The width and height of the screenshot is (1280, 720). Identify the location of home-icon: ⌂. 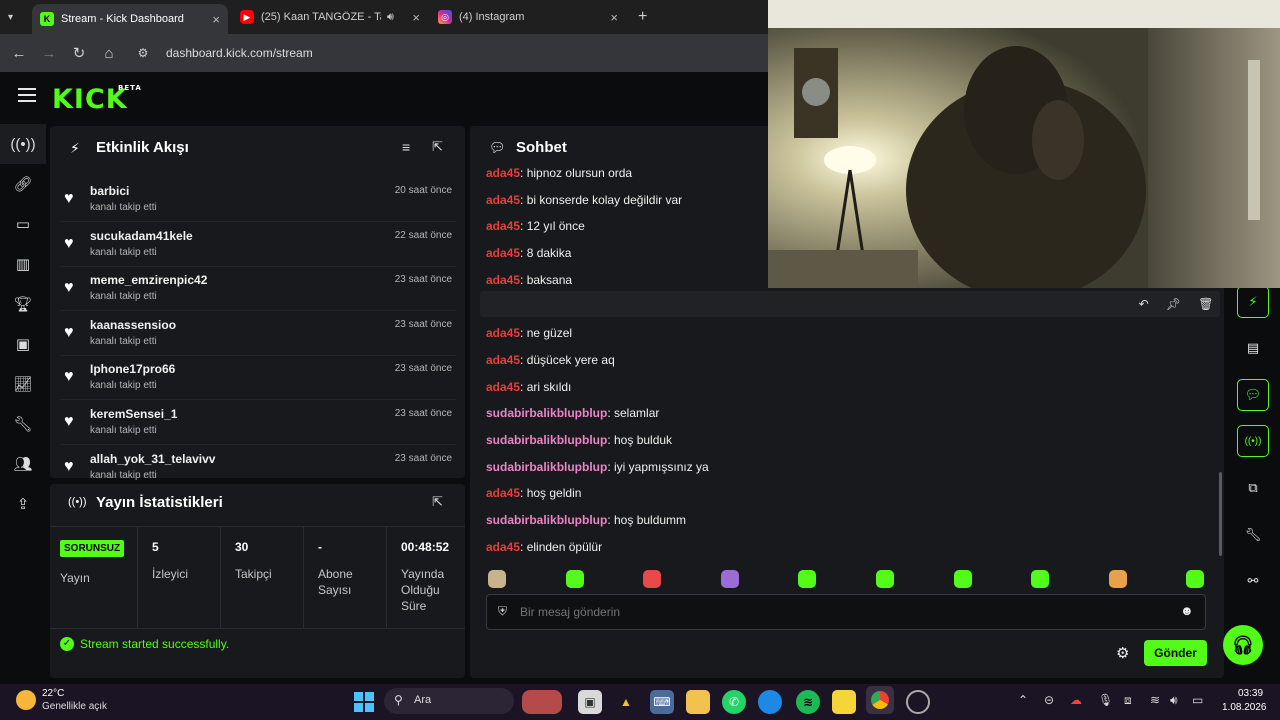
(109, 53).